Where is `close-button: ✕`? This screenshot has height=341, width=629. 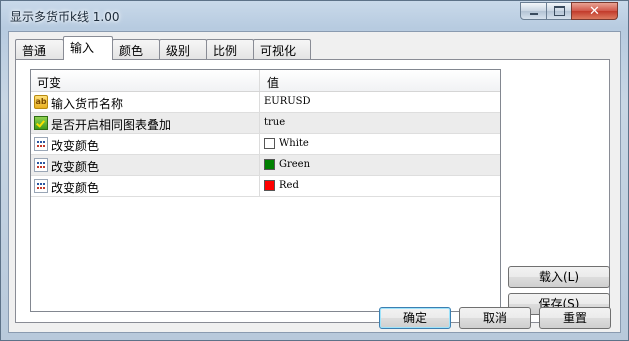
close-button: ✕ is located at coordinates (594, 11).